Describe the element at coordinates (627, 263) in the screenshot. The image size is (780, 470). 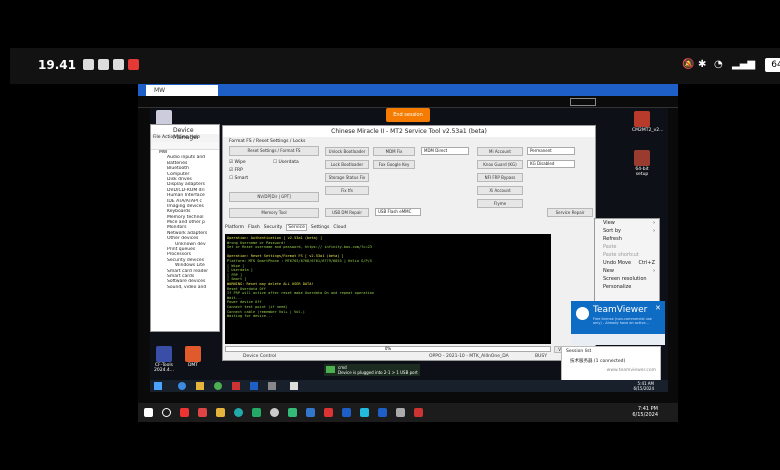
I see `context-menu-item: Undo Move Ctrl+Z` at that location.